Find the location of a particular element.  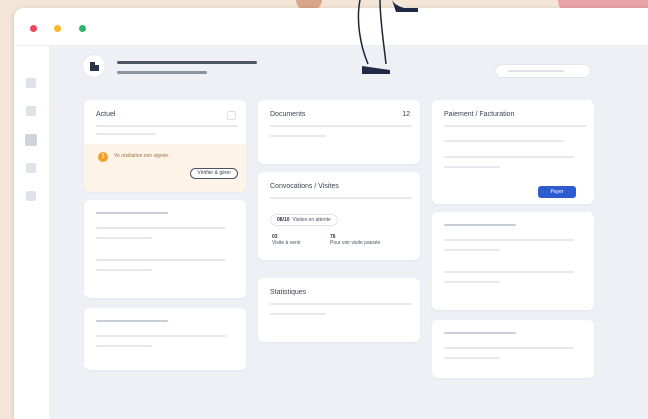

header-selector is located at coordinates (543, 71).